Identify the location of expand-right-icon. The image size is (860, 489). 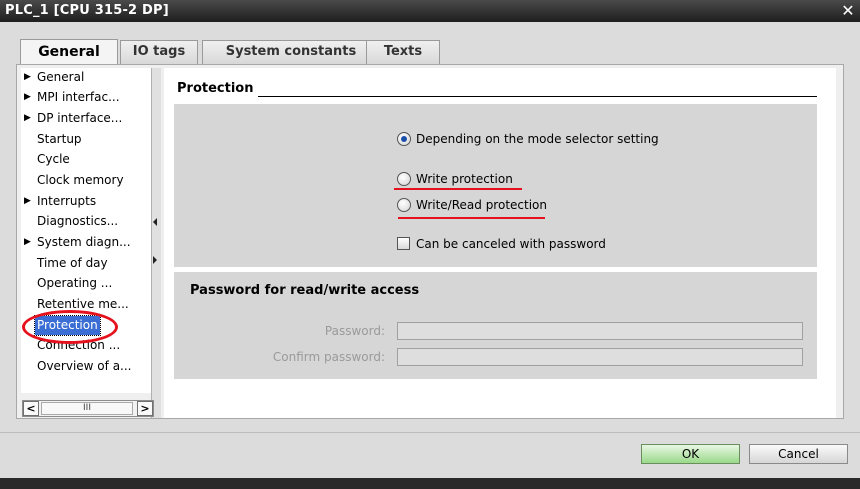
(155, 260).